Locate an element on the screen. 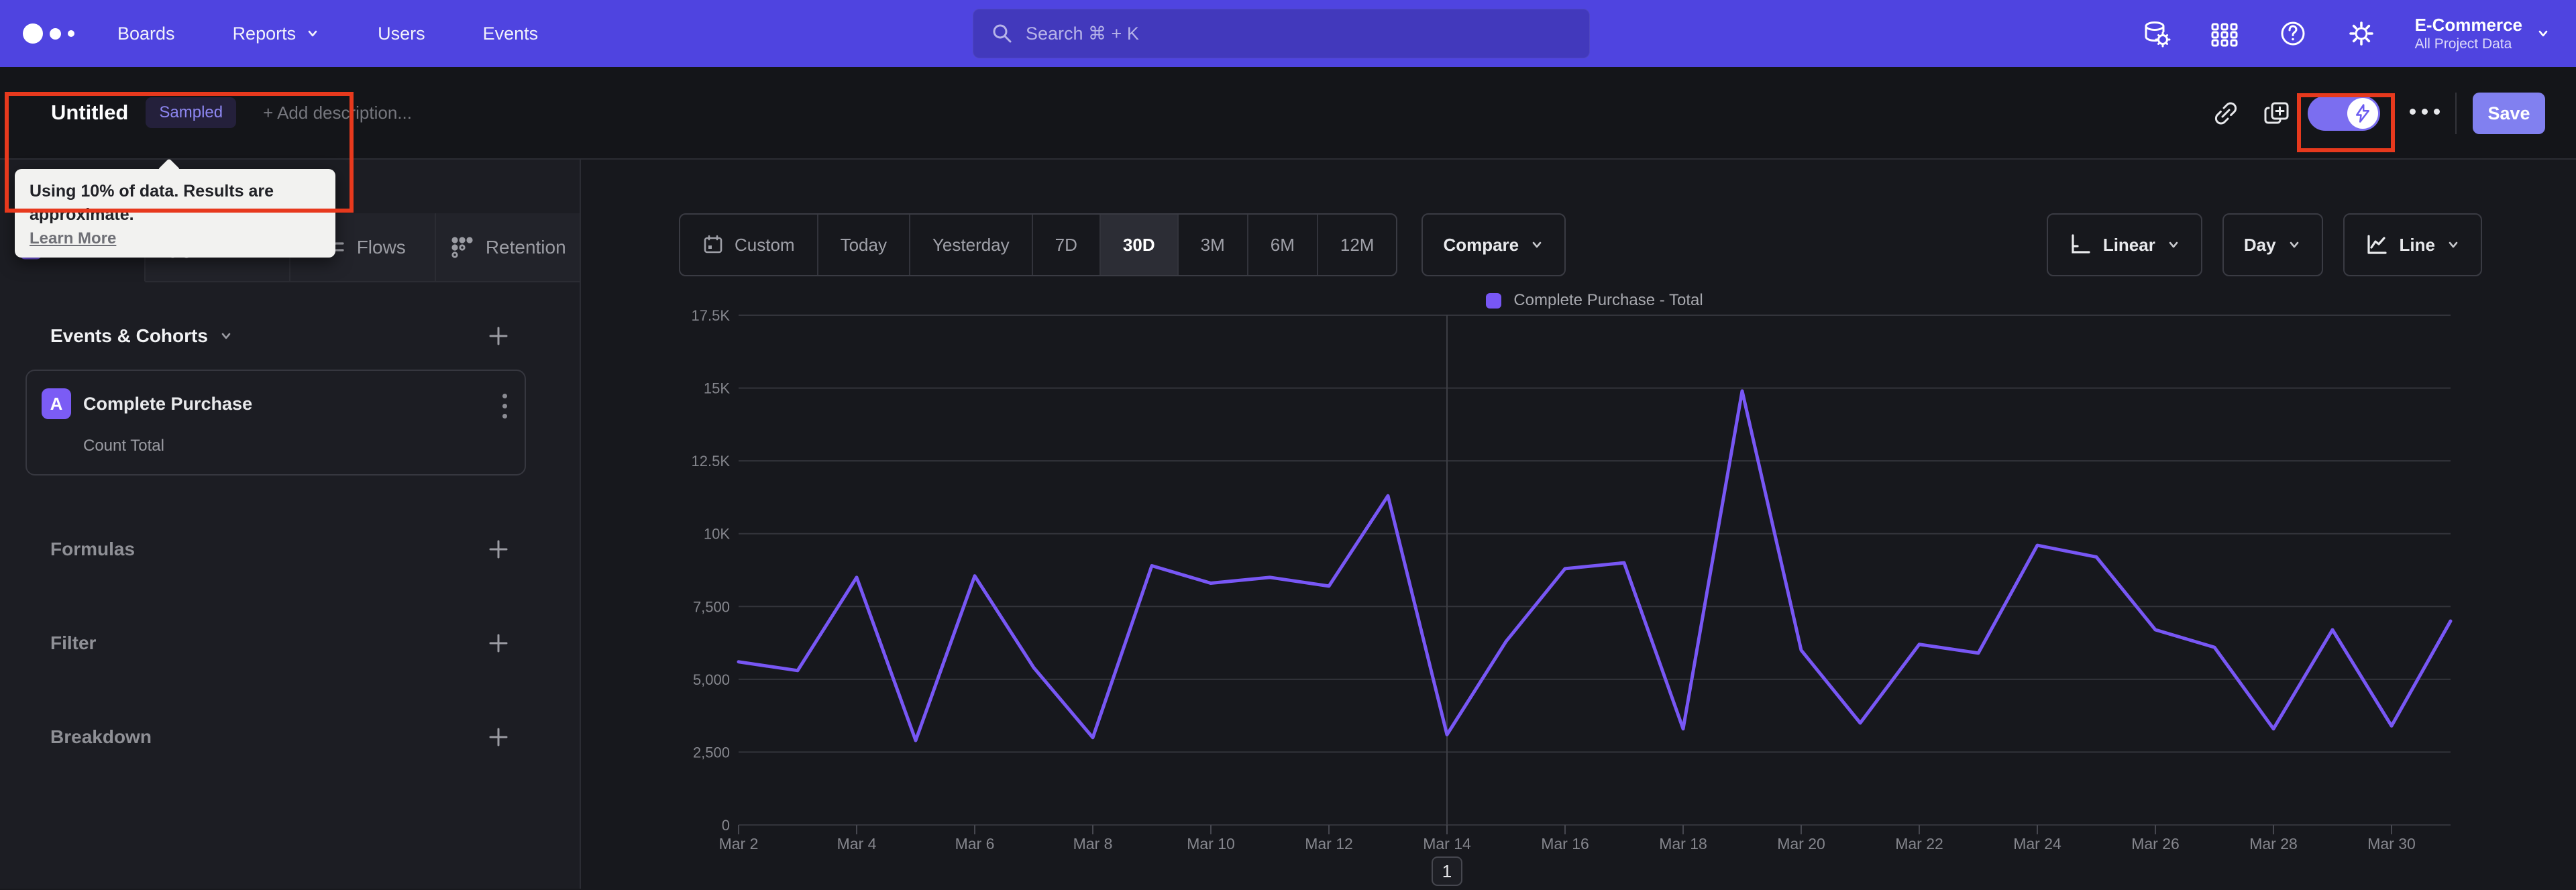 This screenshot has height=890, width=2576. date-range-yesterday: Yesterday is located at coordinates (971, 245).